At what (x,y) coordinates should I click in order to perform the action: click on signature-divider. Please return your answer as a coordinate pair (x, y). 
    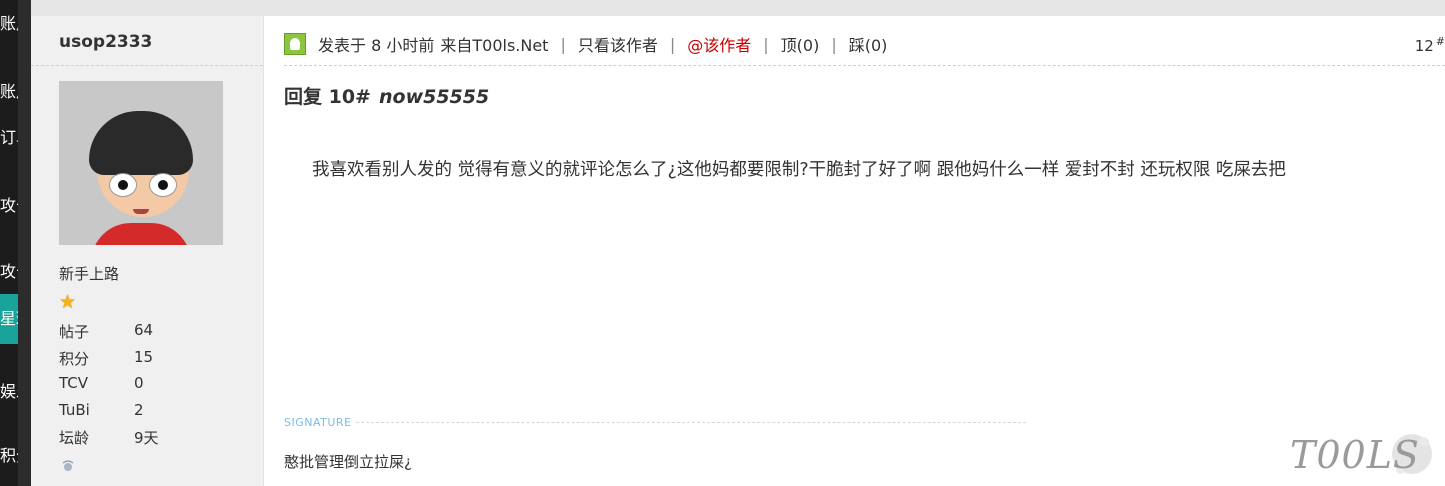
    Looking at the image, I should click on (690, 422).